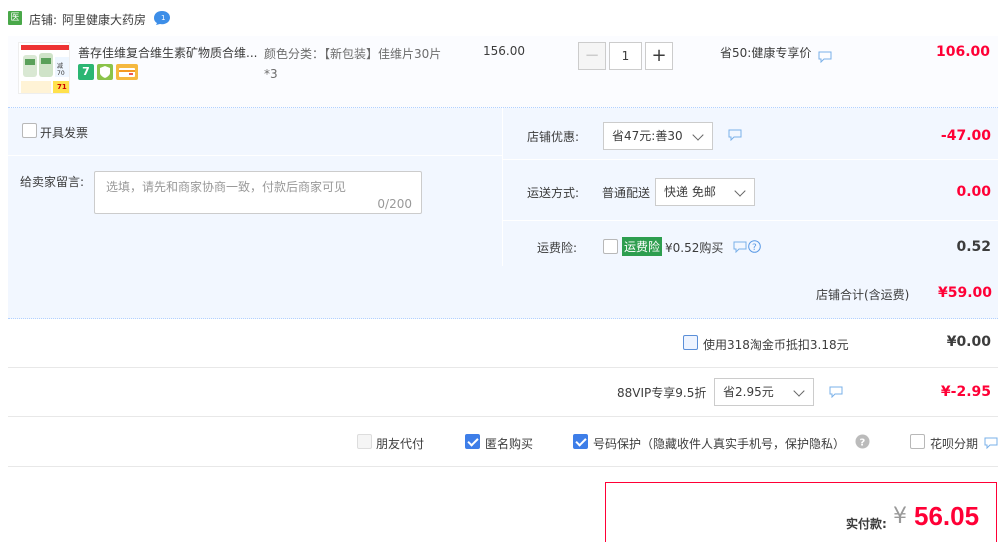 Image resolution: width=1003 pixels, height=542 pixels. I want to click on wangwang-chat-icon: 1, so click(162, 18).